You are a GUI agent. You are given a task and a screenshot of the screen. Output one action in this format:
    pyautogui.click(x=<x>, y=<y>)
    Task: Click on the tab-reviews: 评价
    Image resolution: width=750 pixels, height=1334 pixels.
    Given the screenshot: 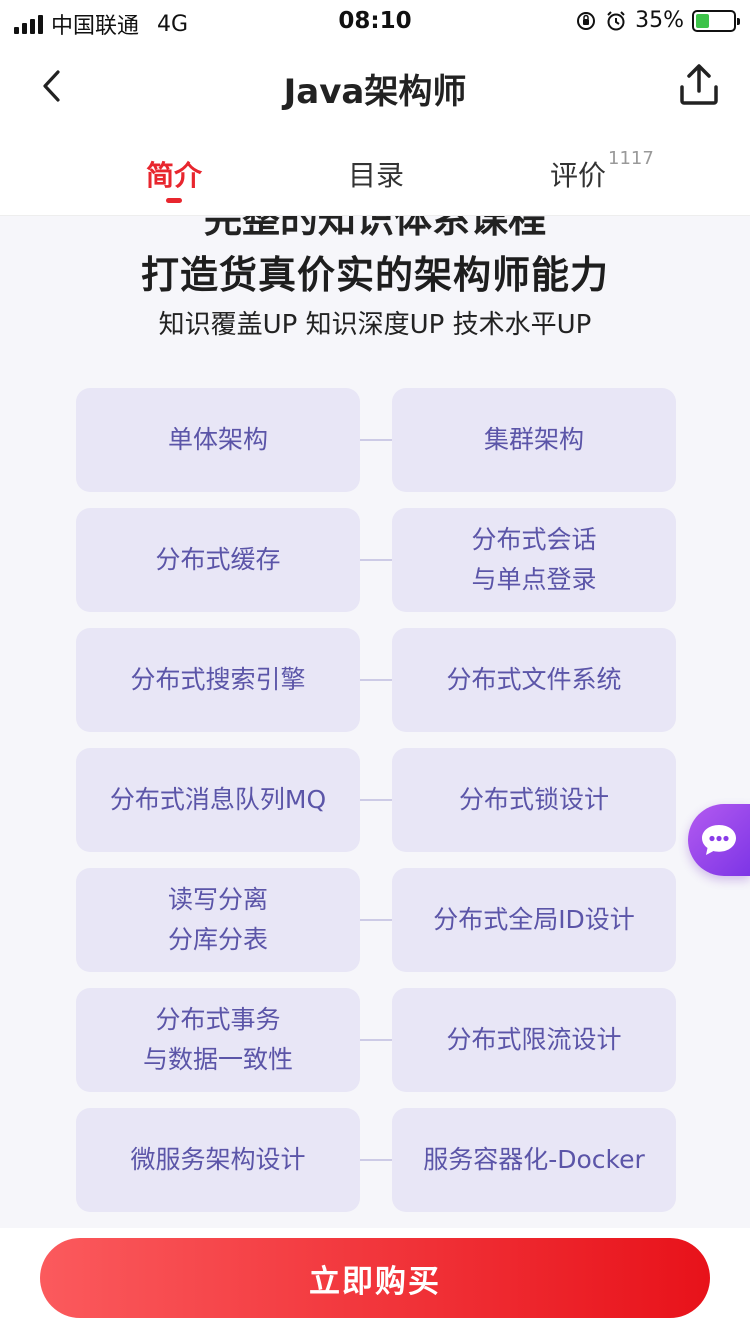 What is the action you would take?
    pyautogui.click(x=578, y=174)
    